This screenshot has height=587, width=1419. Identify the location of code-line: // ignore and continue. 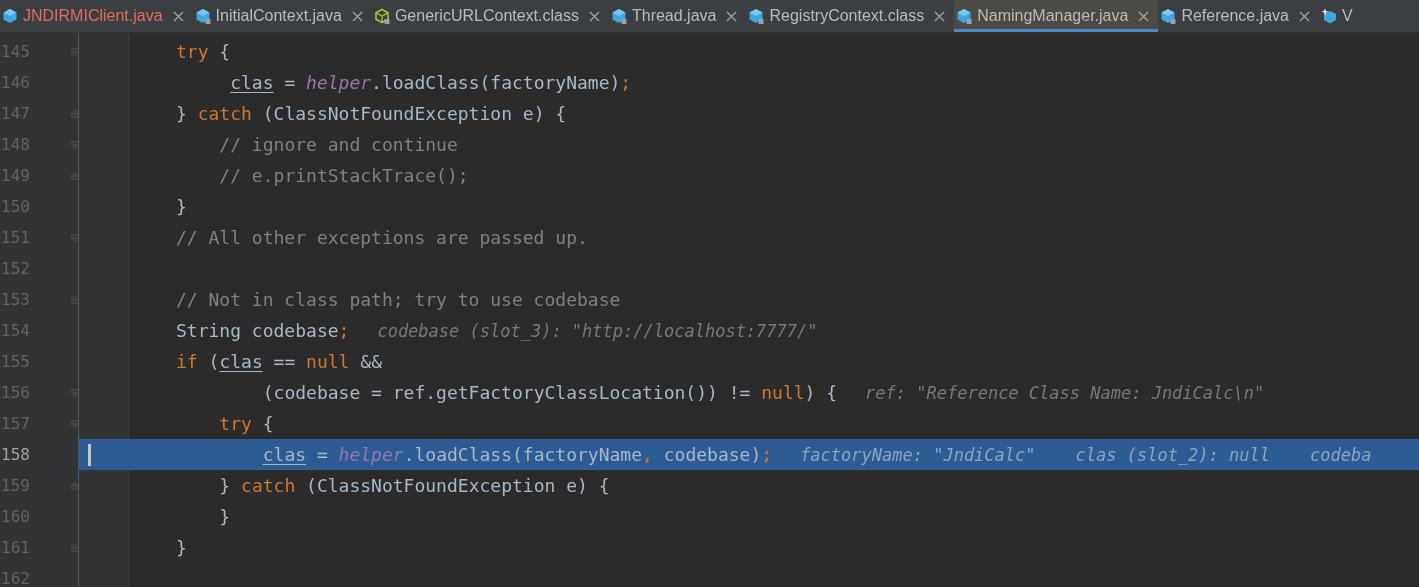
(338, 144).